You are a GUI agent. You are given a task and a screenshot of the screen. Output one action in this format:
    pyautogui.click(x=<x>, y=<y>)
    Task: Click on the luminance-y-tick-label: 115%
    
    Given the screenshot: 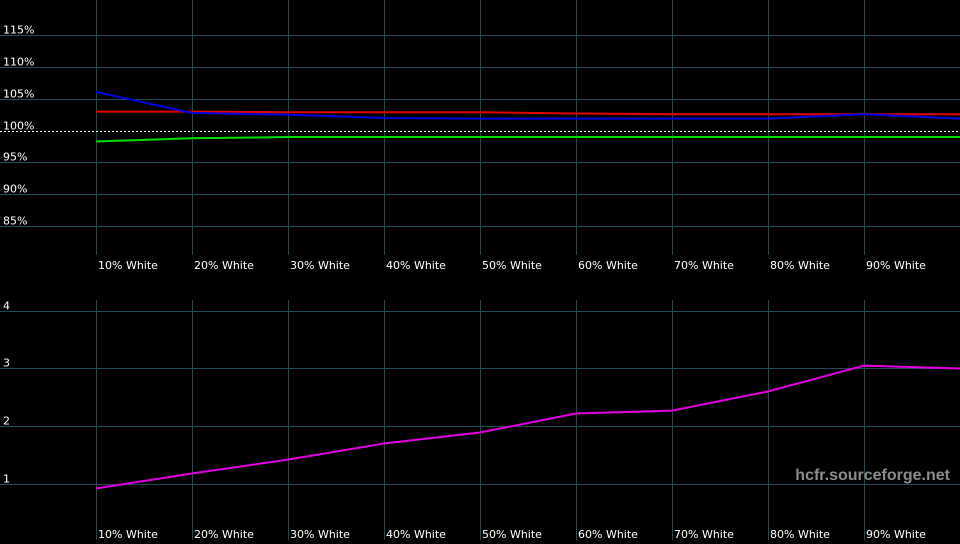 What is the action you would take?
    pyautogui.click(x=18, y=30)
    